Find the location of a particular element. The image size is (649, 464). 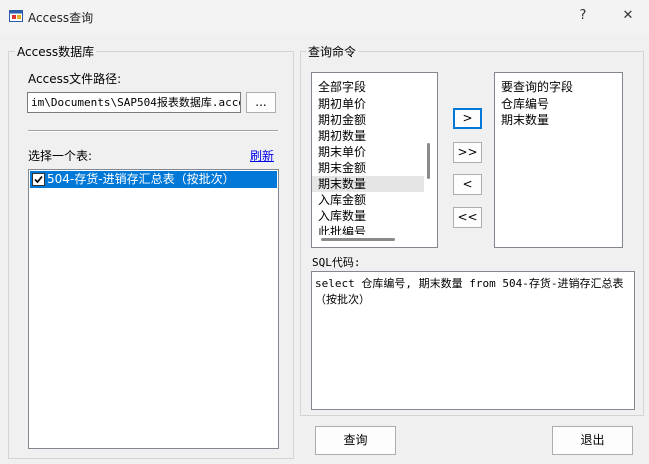

field-item-all: 全部字段 is located at coordinates (368, 87).